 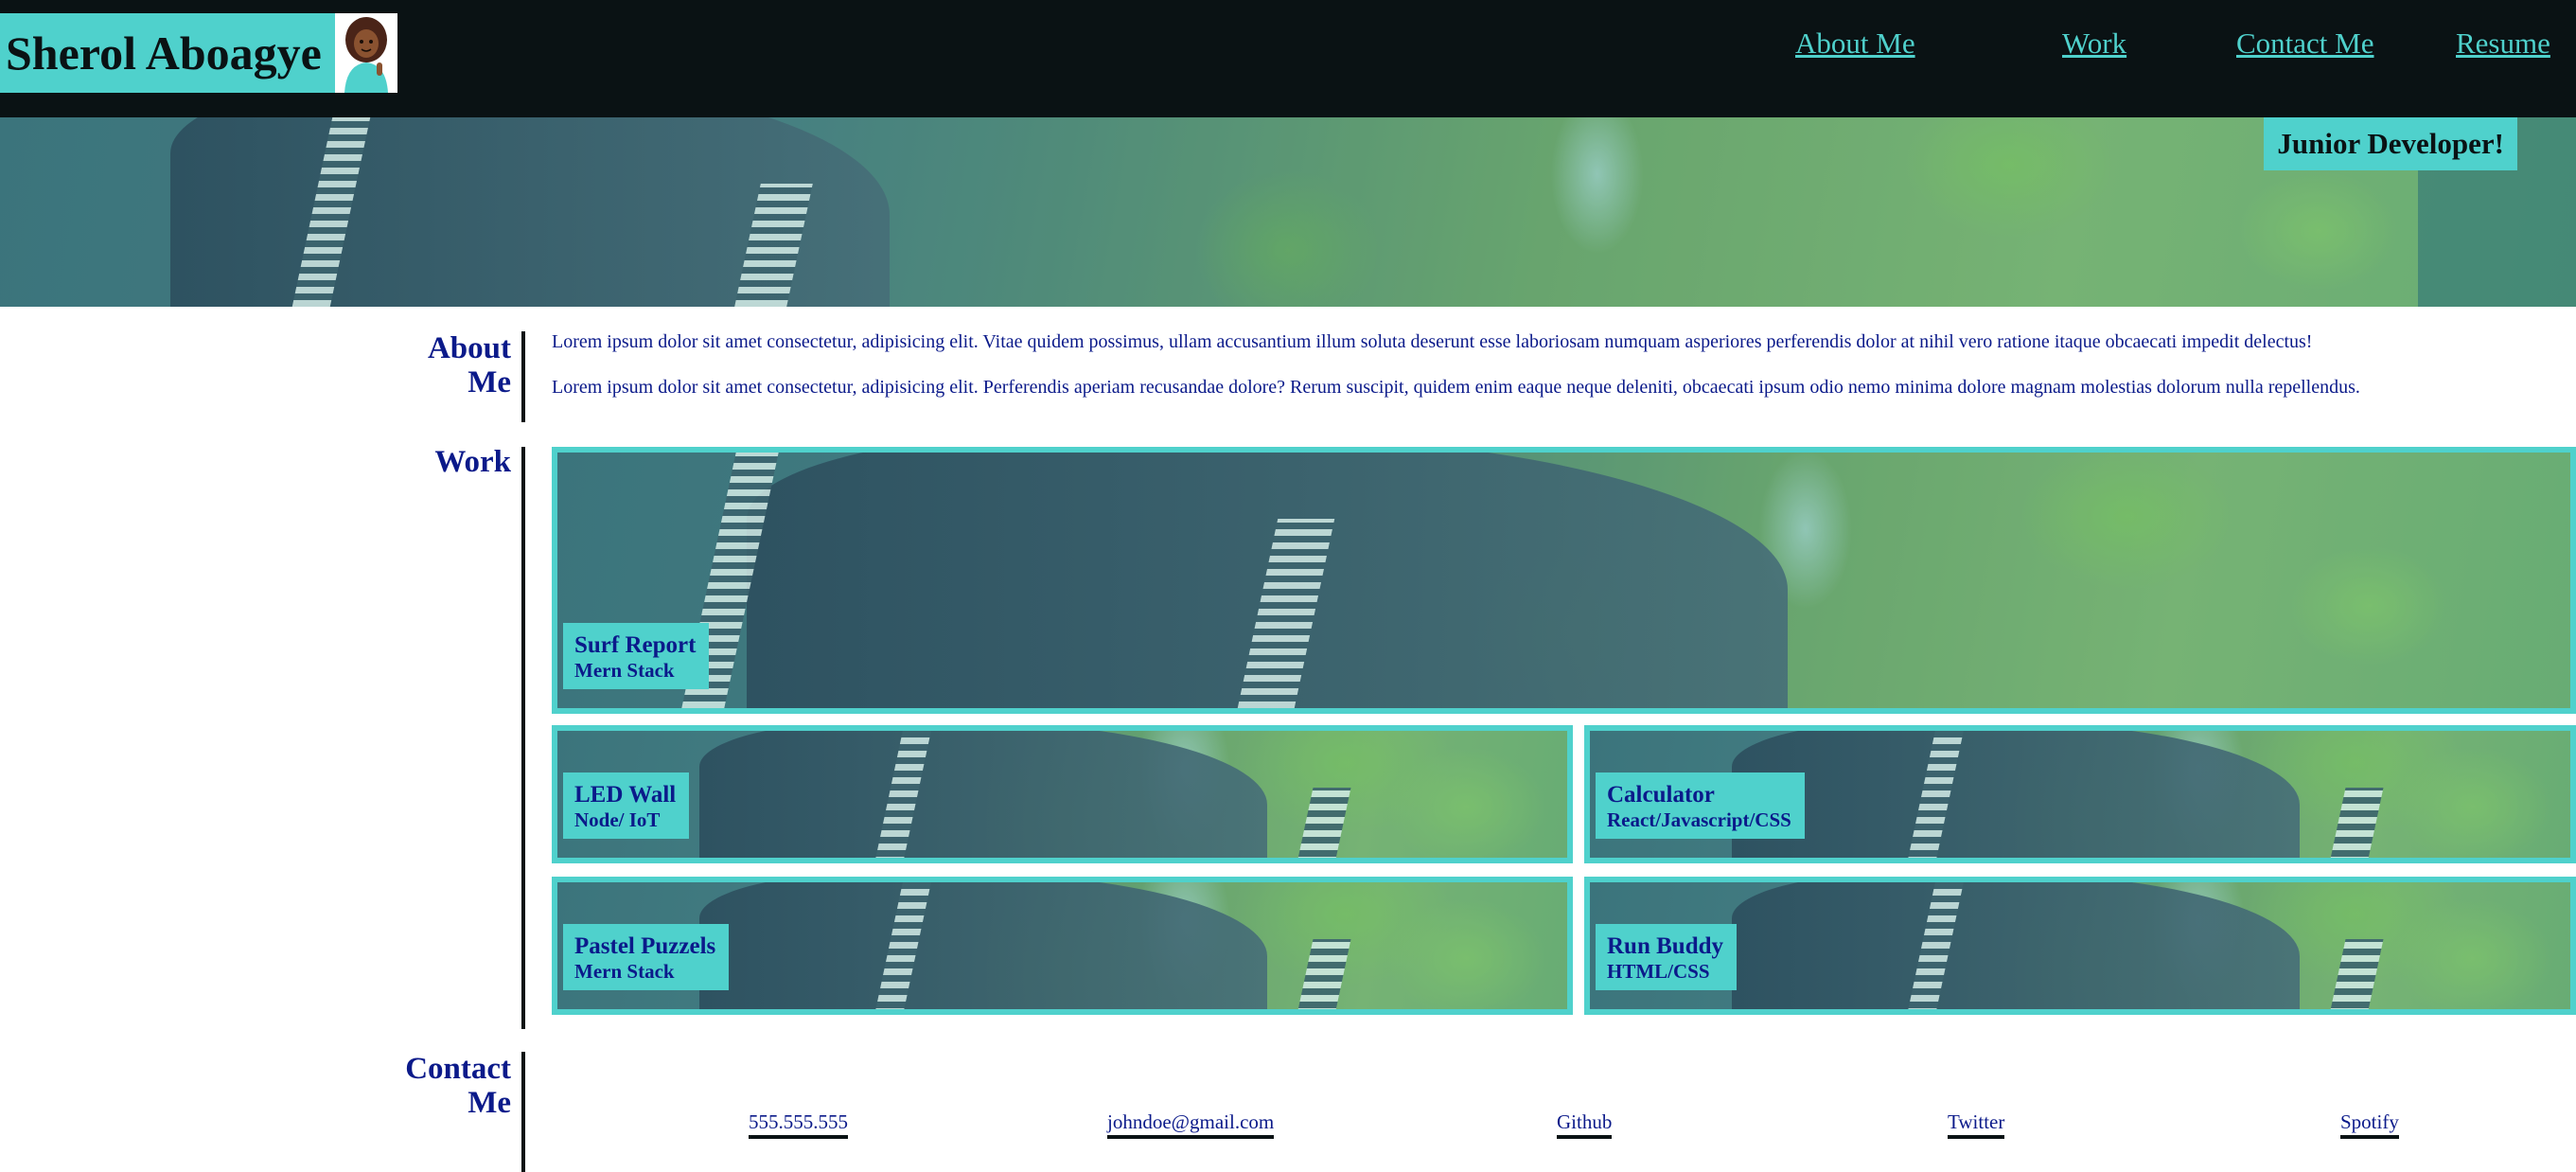 What do you see at coordinates (167, 53) in the screenshot?
I see `site-title: Sherol Aboagye` at bounding box center [167, 53].